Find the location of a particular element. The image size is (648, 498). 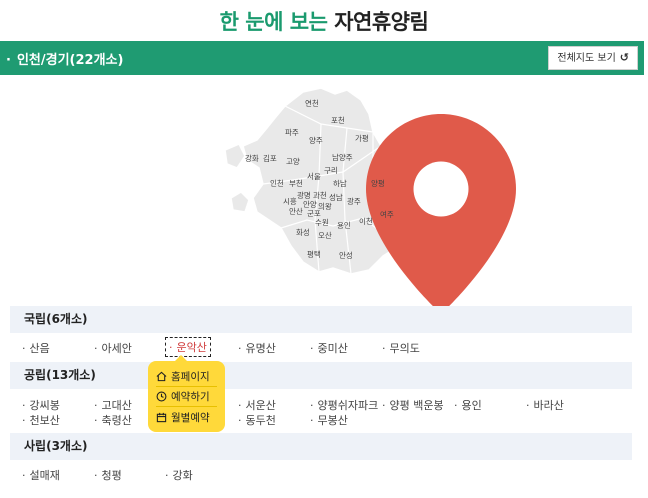

city-label: 오산 is located at coordinates (325, 235).